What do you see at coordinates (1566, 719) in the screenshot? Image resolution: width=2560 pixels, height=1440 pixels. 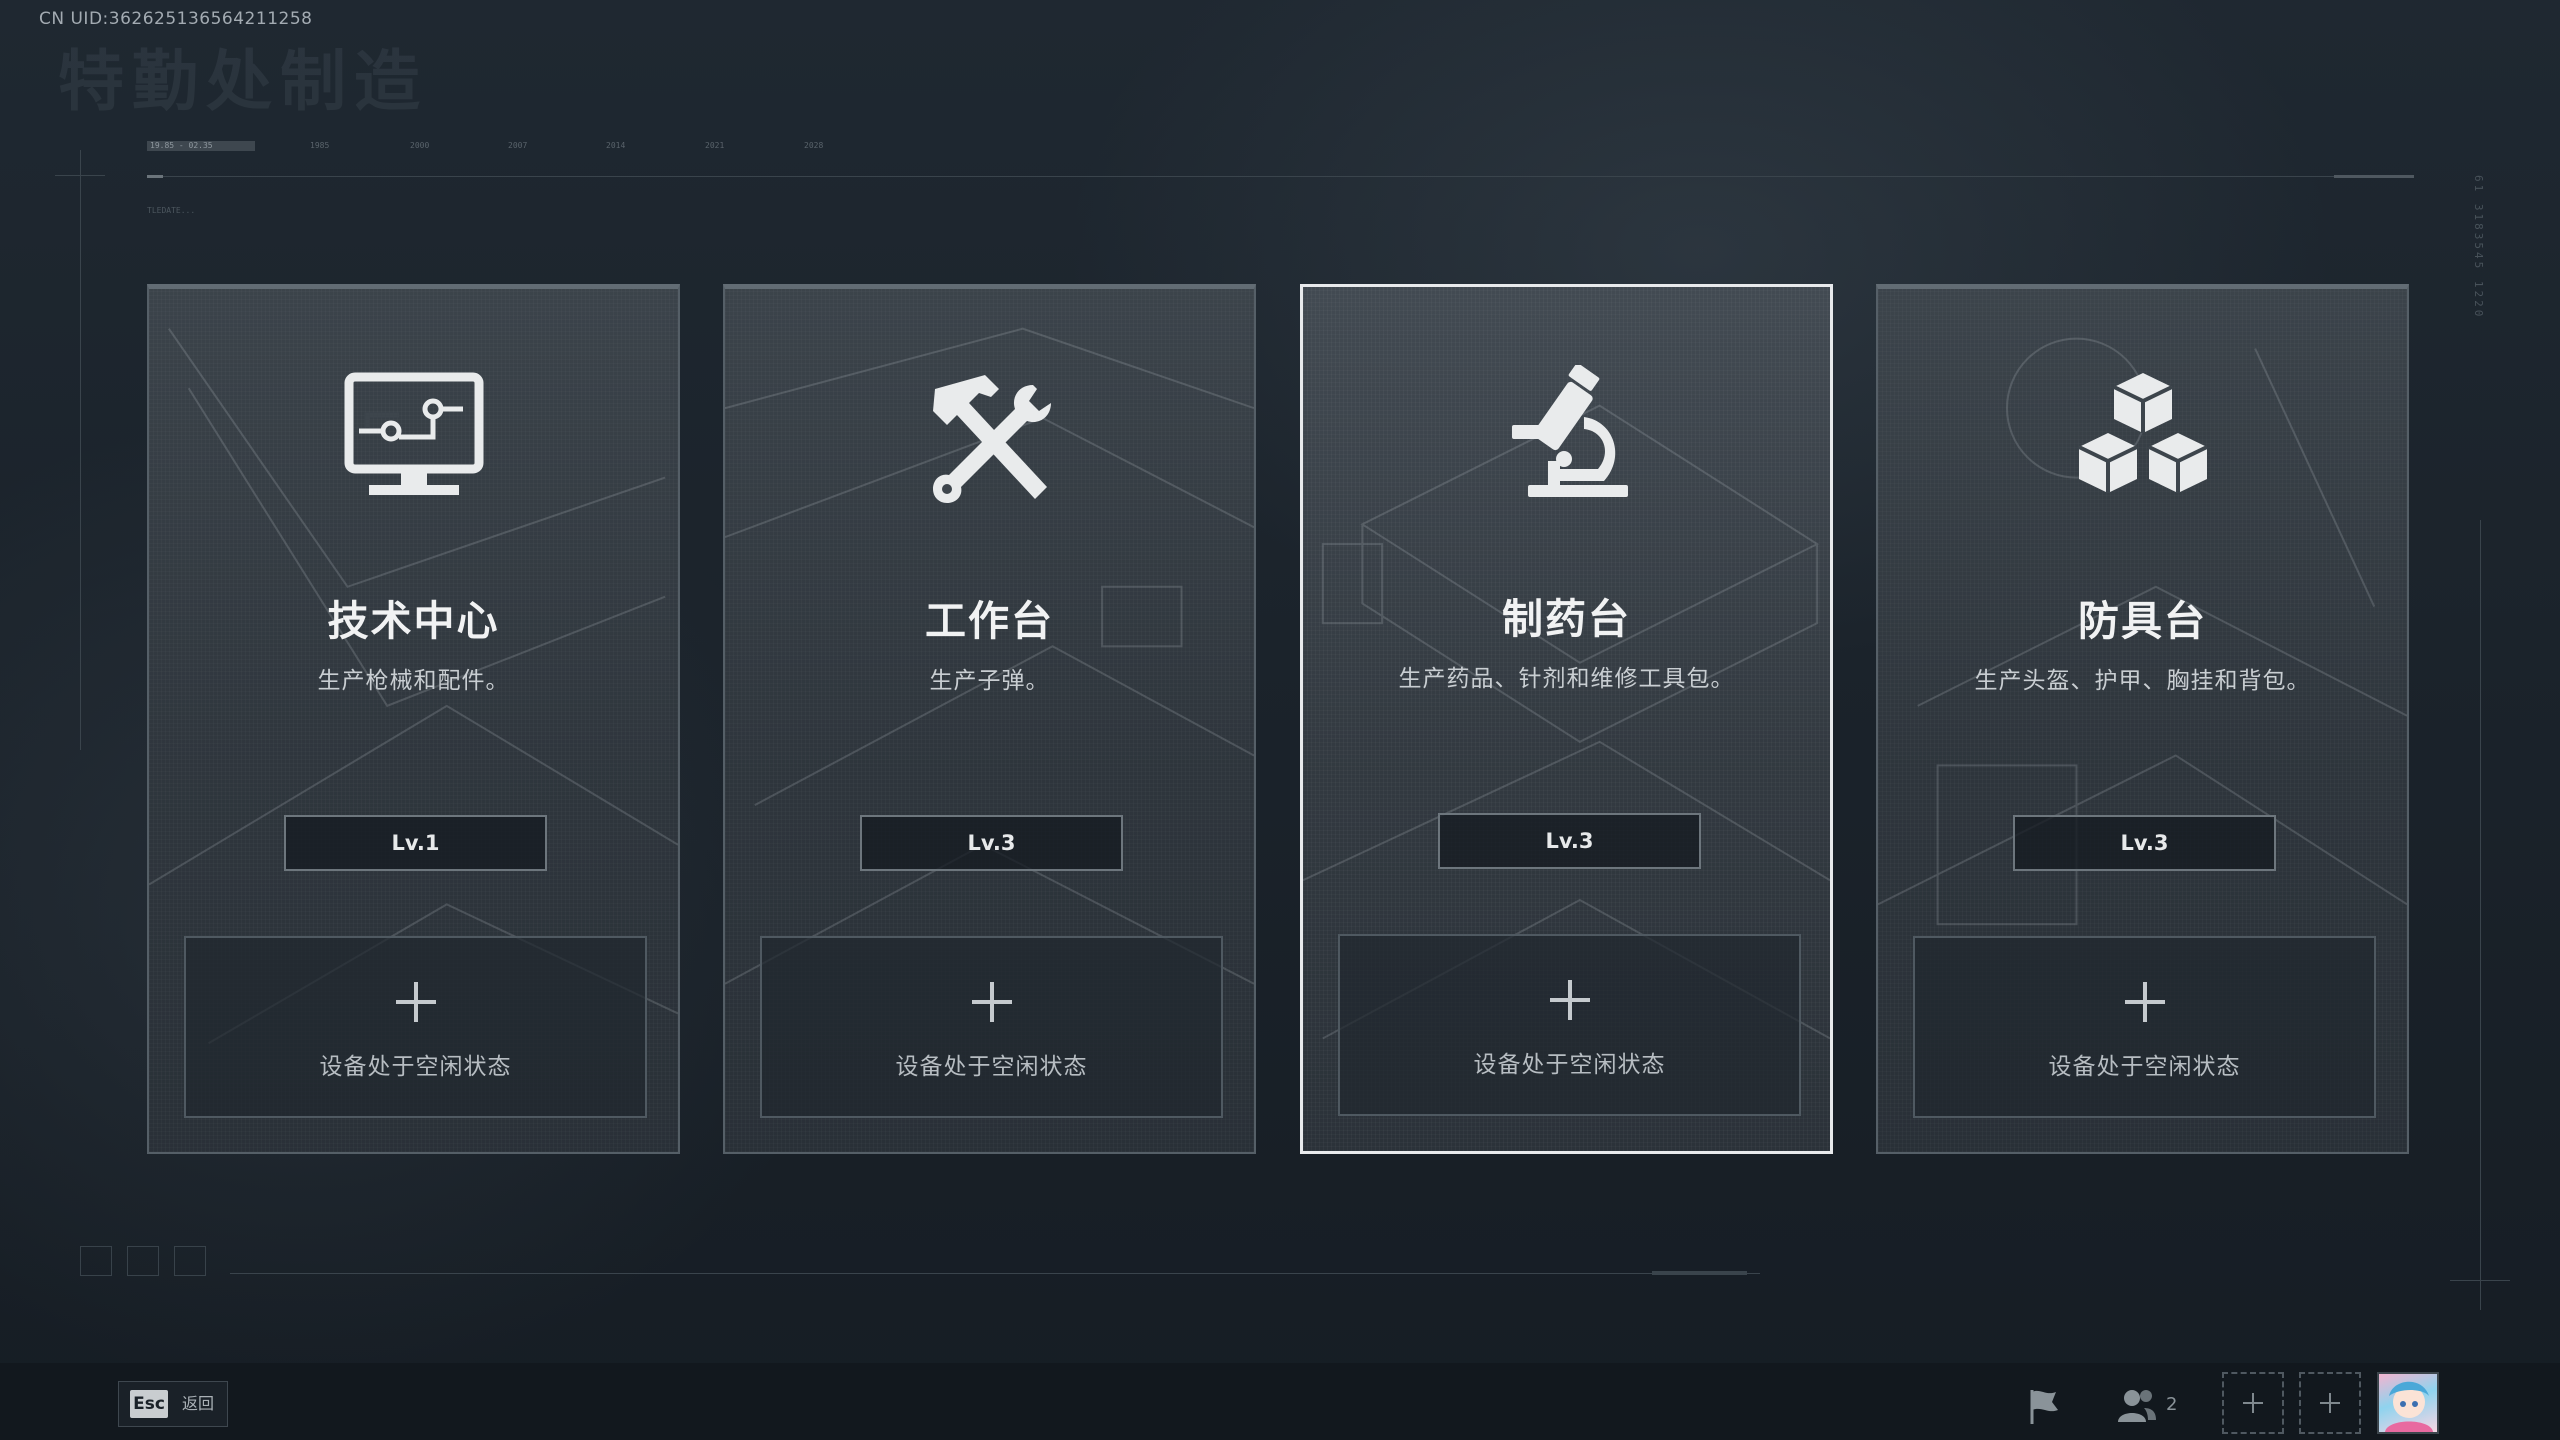 I see `facility-card-pharmacy: 制药台 生产药品、针剂和维修工具包。 Lv.3 设备处于空闲状态` at bounding box center [1566, 719].